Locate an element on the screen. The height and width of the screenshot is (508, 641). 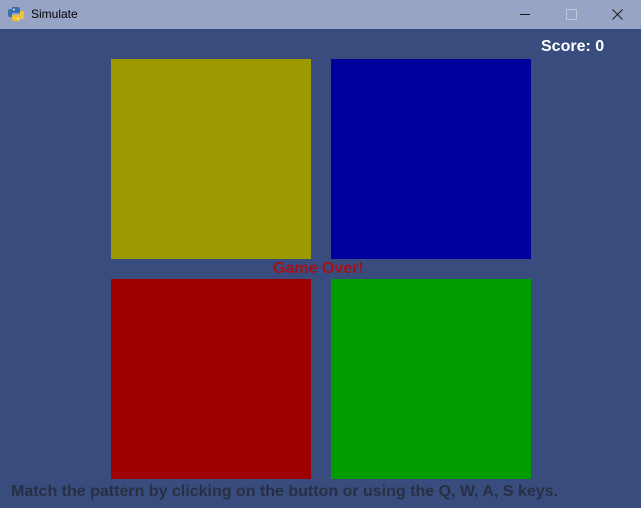
window-title: Simulate is located at coordinates (54, 14).